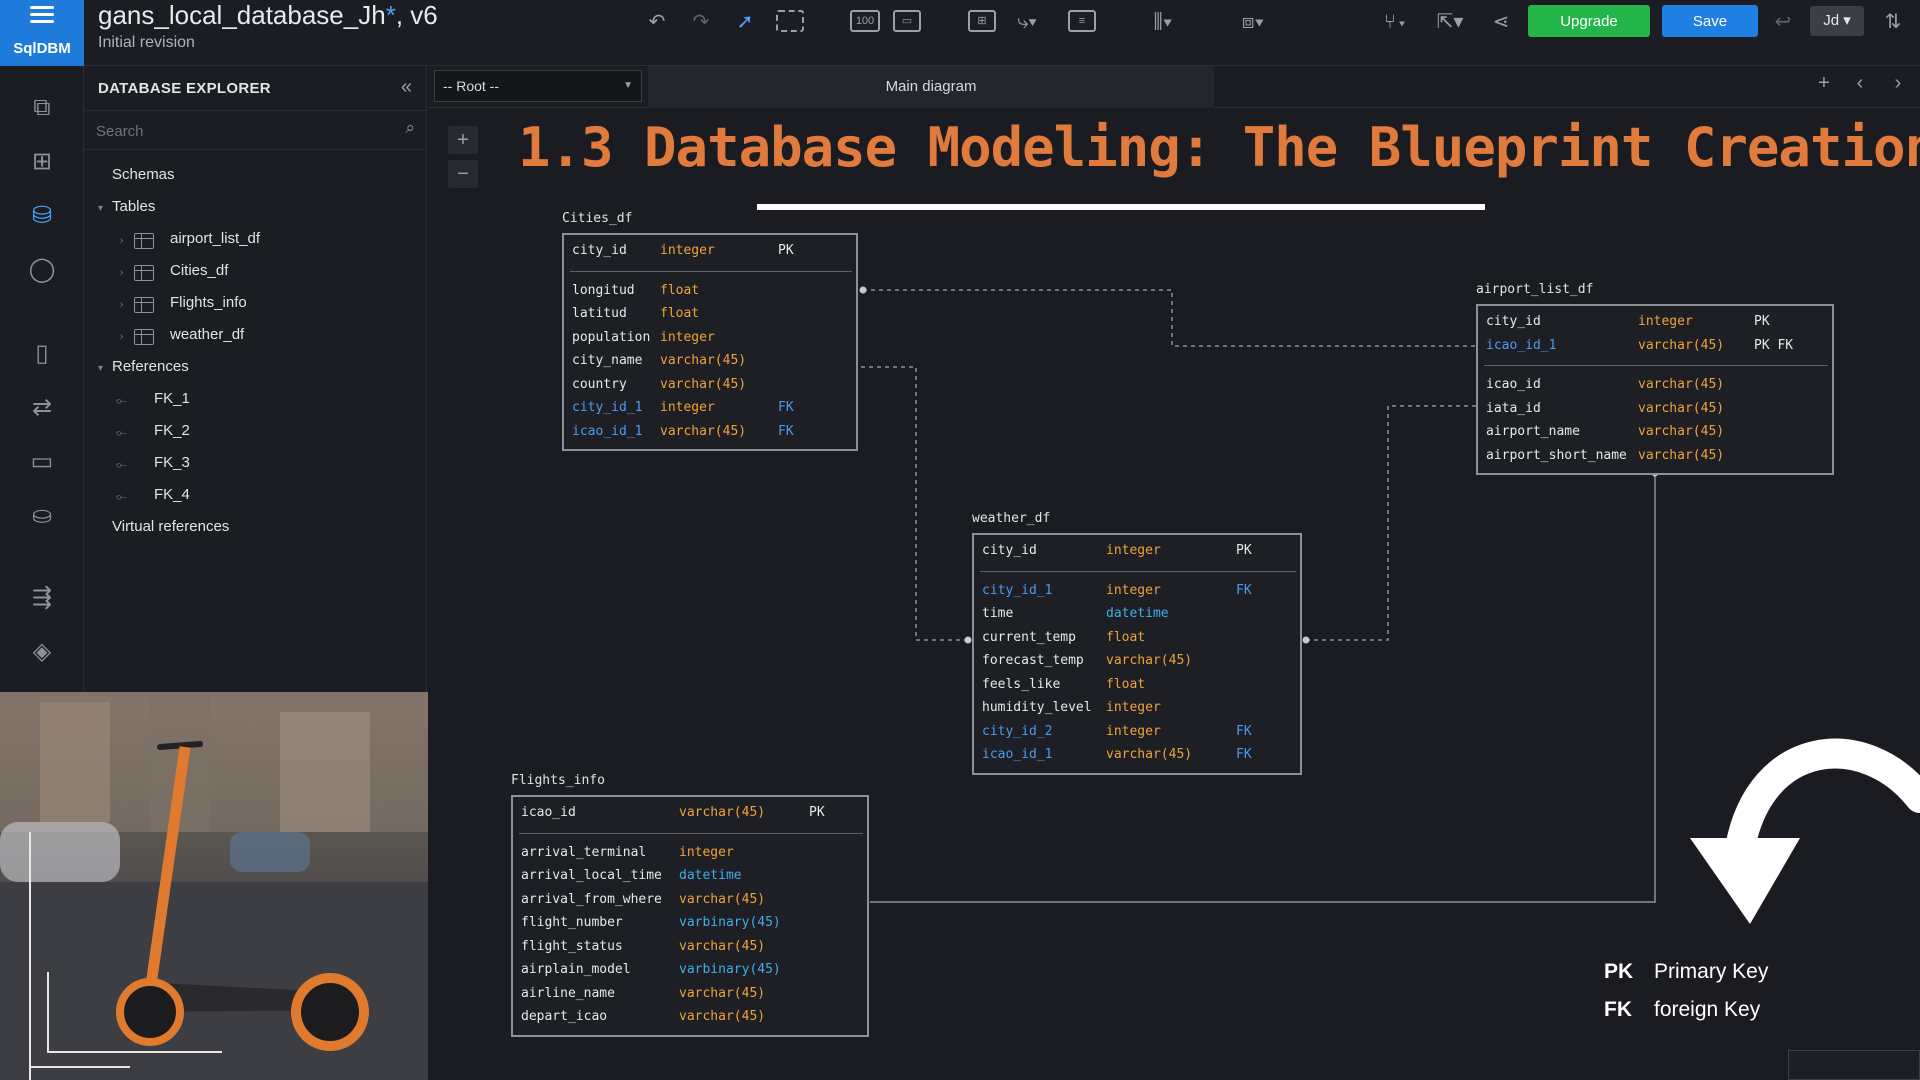 The width and height of the screenshot is (1920, 1080). What do you see at coordinates (42, 516) in the screenshot?
I see `database-export-icon: ⛀` at bounding box center [42, 516].